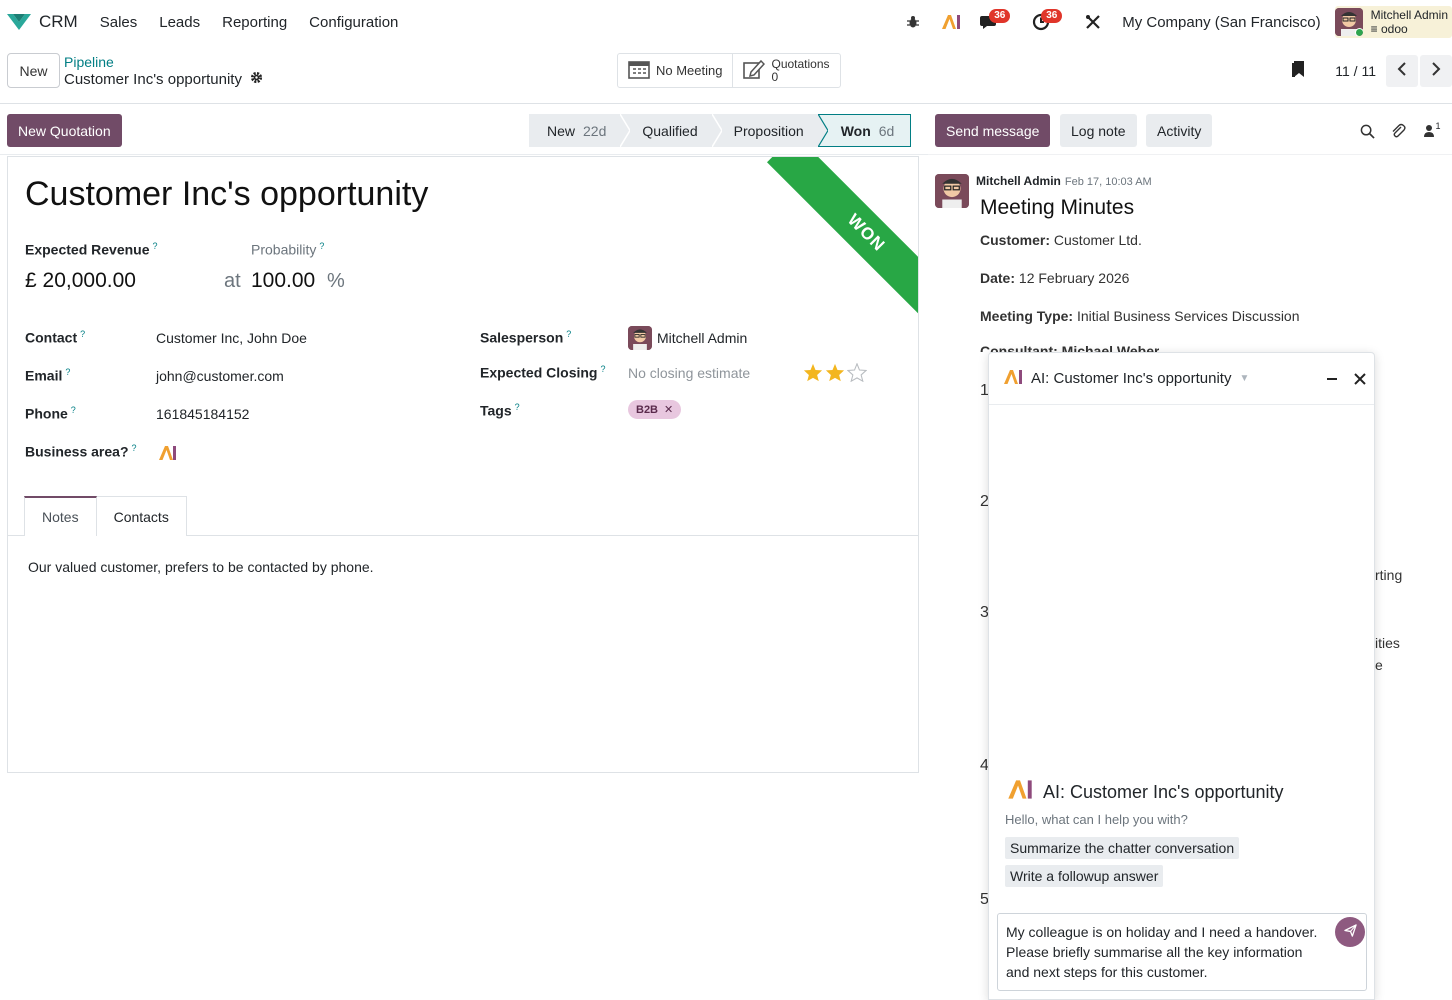 The image size is (1452, 1000). Describe the element at coordinates (81, 451) in the screenshot. I see `business-area-label: Business area??` at that location.